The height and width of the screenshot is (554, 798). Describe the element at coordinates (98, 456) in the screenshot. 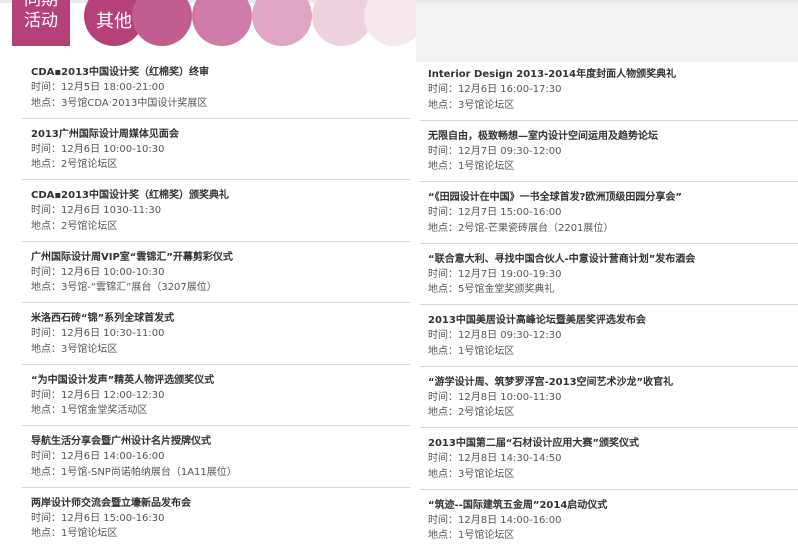

I see `event-time: 时间：12月6日 14:00-16:00` at that location.